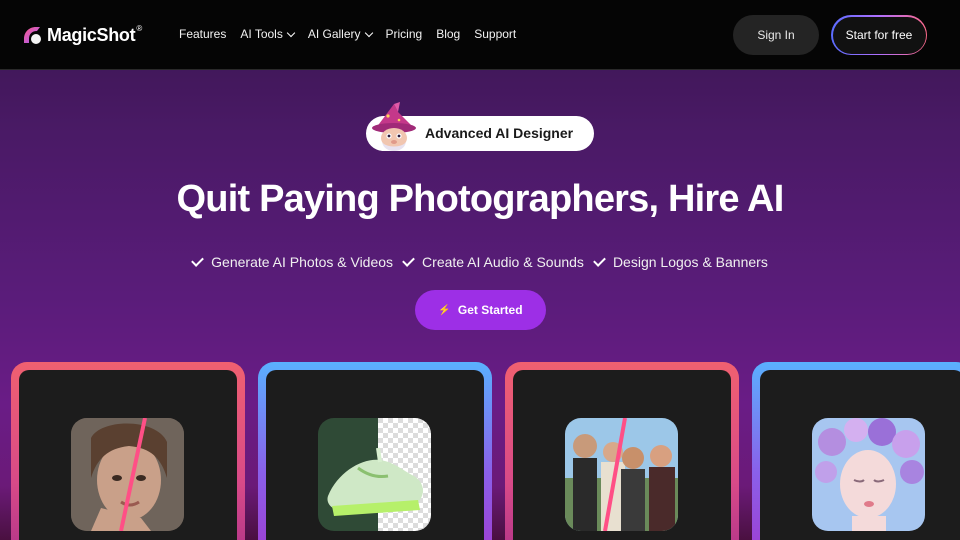  I want to click on tool-card-flower-portrait, so click(856, 451).